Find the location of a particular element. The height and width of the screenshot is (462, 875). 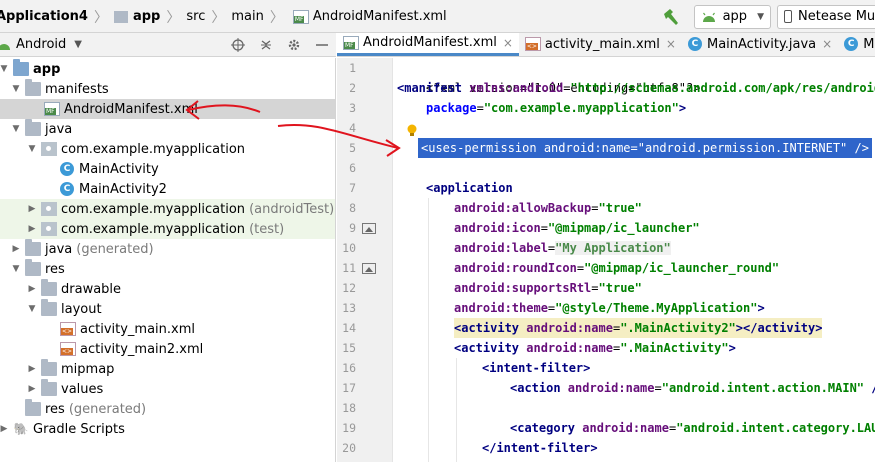

line-number: 18 is located at coordinates (349, 408).